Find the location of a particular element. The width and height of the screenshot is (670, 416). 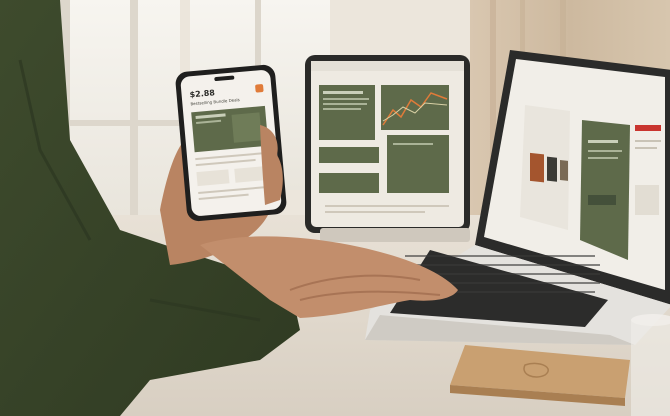

thumb is located at coordinates (271, 165).